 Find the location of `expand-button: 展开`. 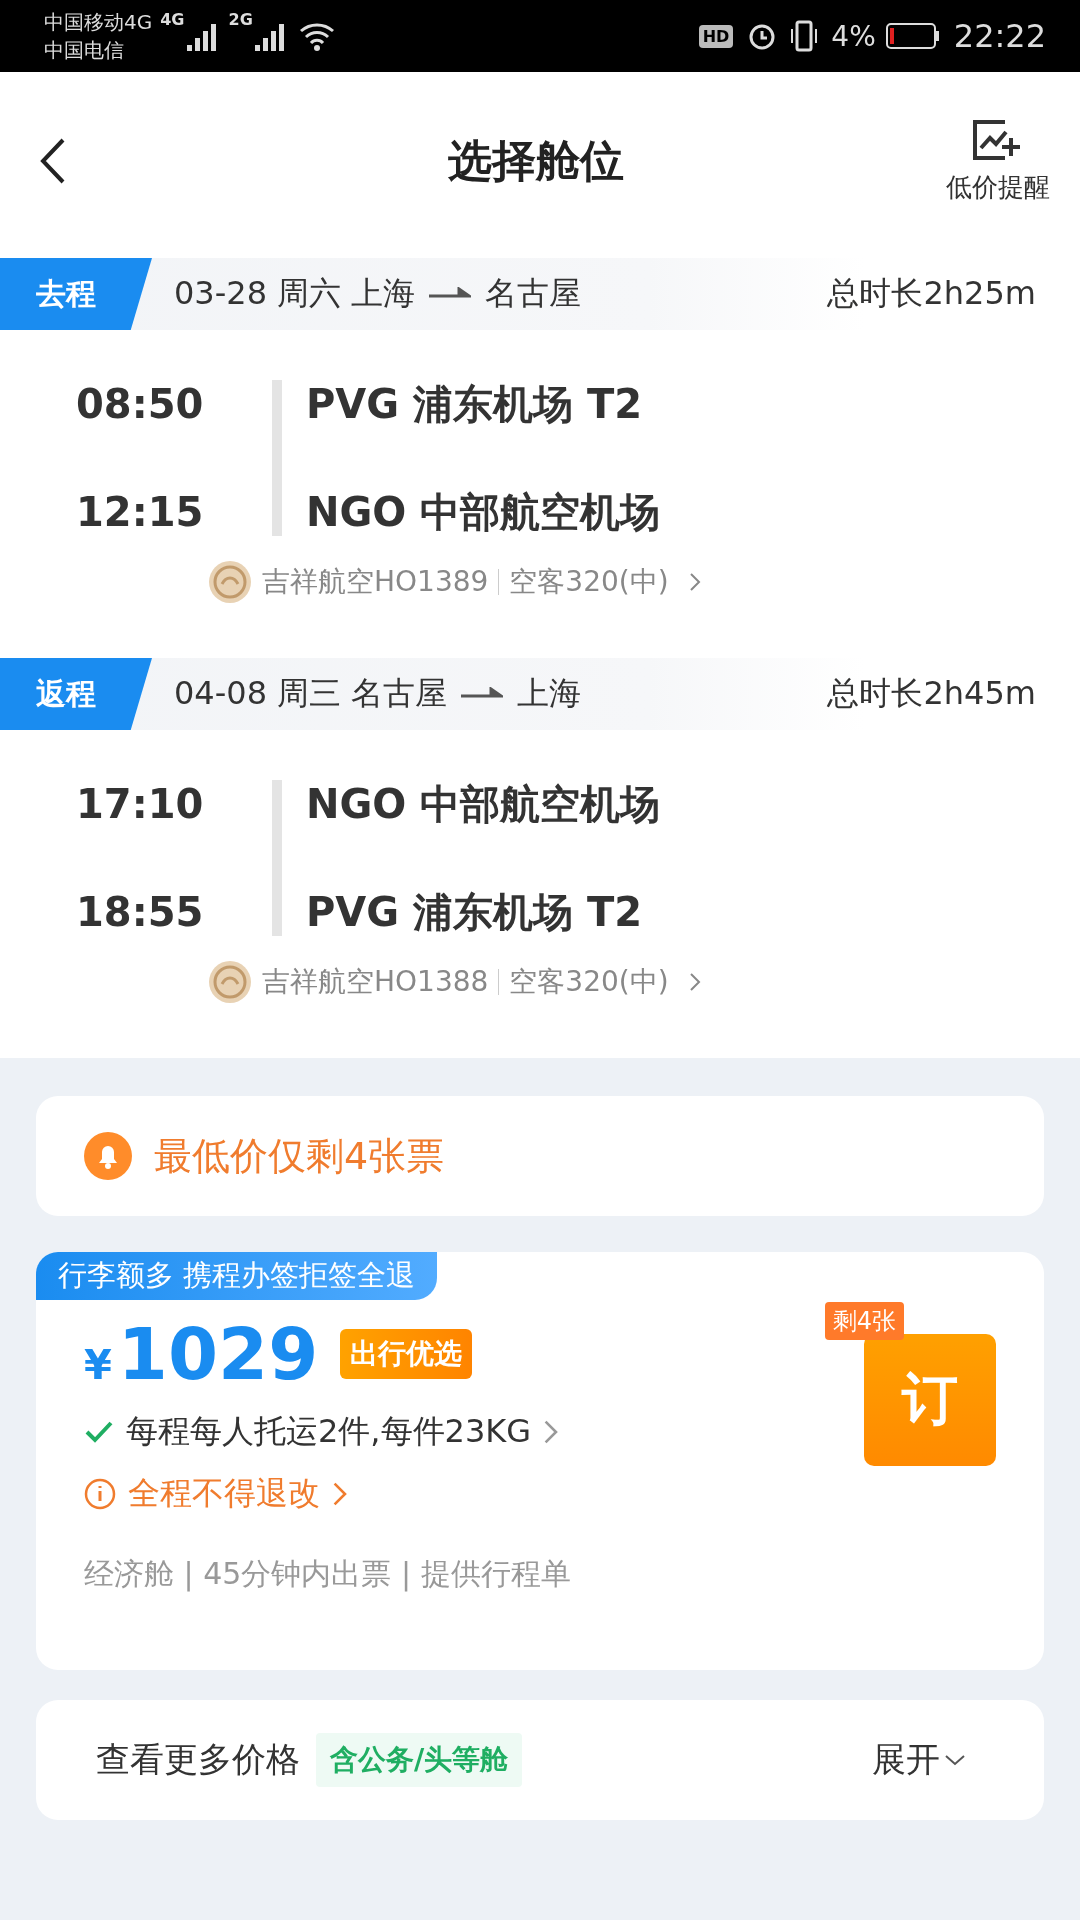

expand-button: 展开 is located at coordinates (919, 1760).